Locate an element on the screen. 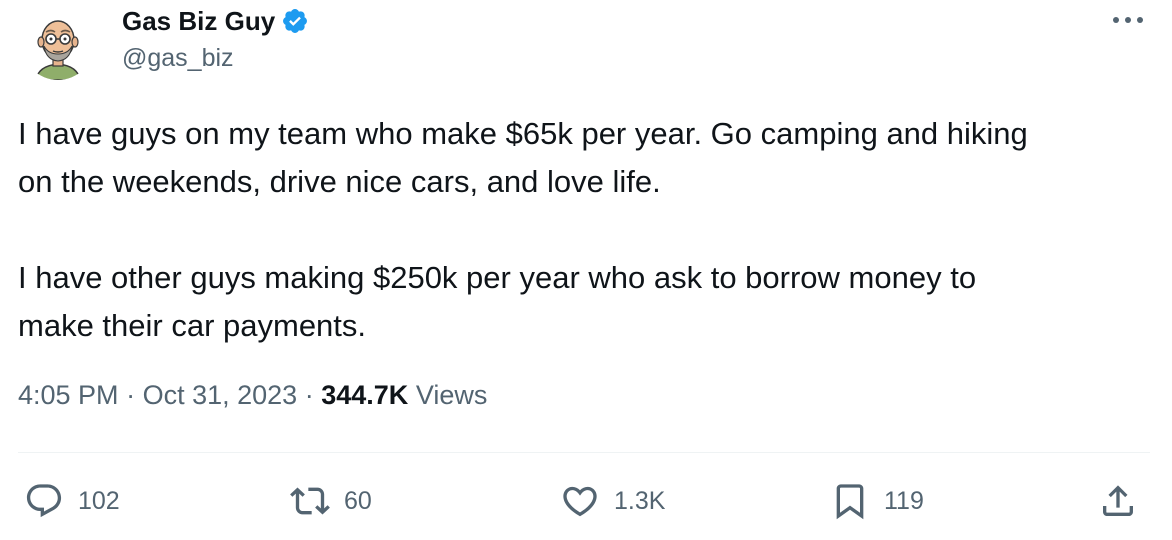  more-horizontal-icon is located at coordinates (1128, 20).